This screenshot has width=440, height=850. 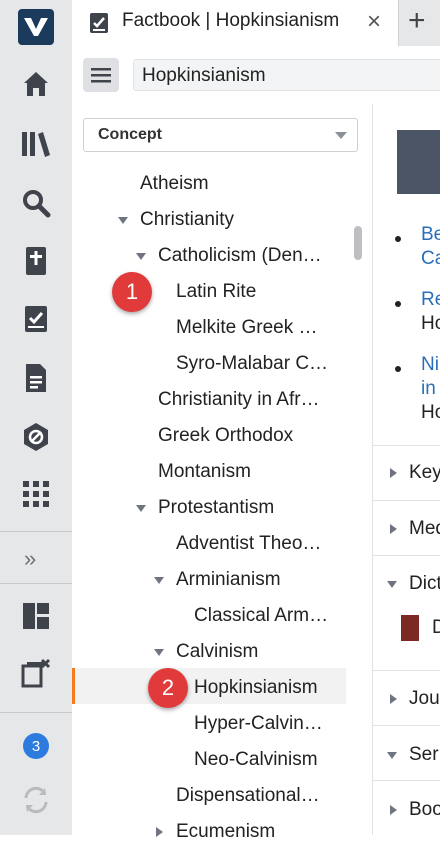 What do you see at coordinates (265, 832) in the screenshot?
I see `tree-item: Ecumenism` at bounding box center [265, 832].